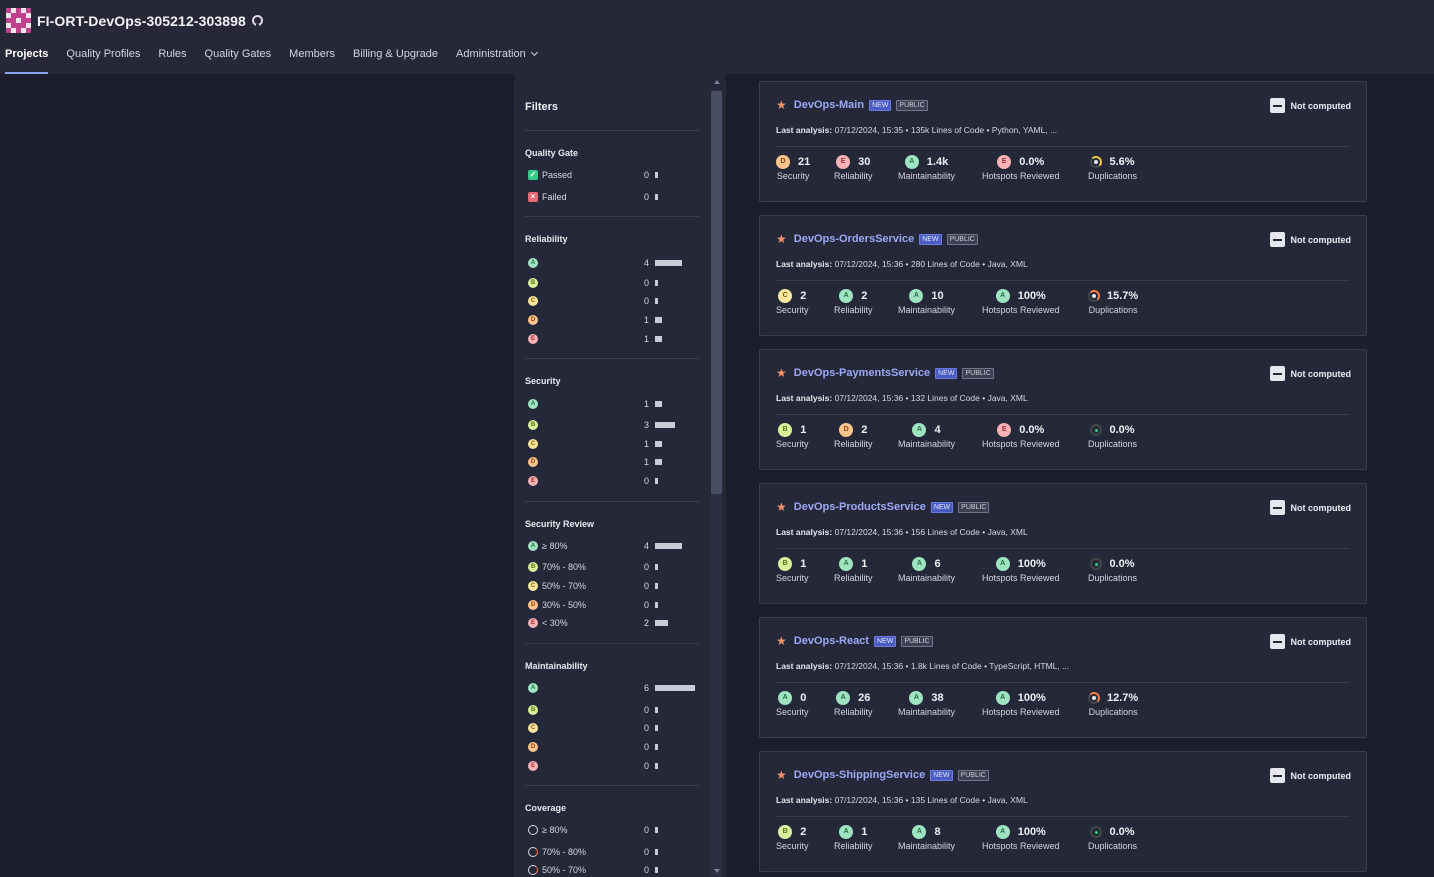 This screenshot has width=1434, height=877. What do you see at coordinates (613, 605) in the screenshot?
I see `security-review-filter-row: D 30% - 50% 0` at bounding box center [613, 605].